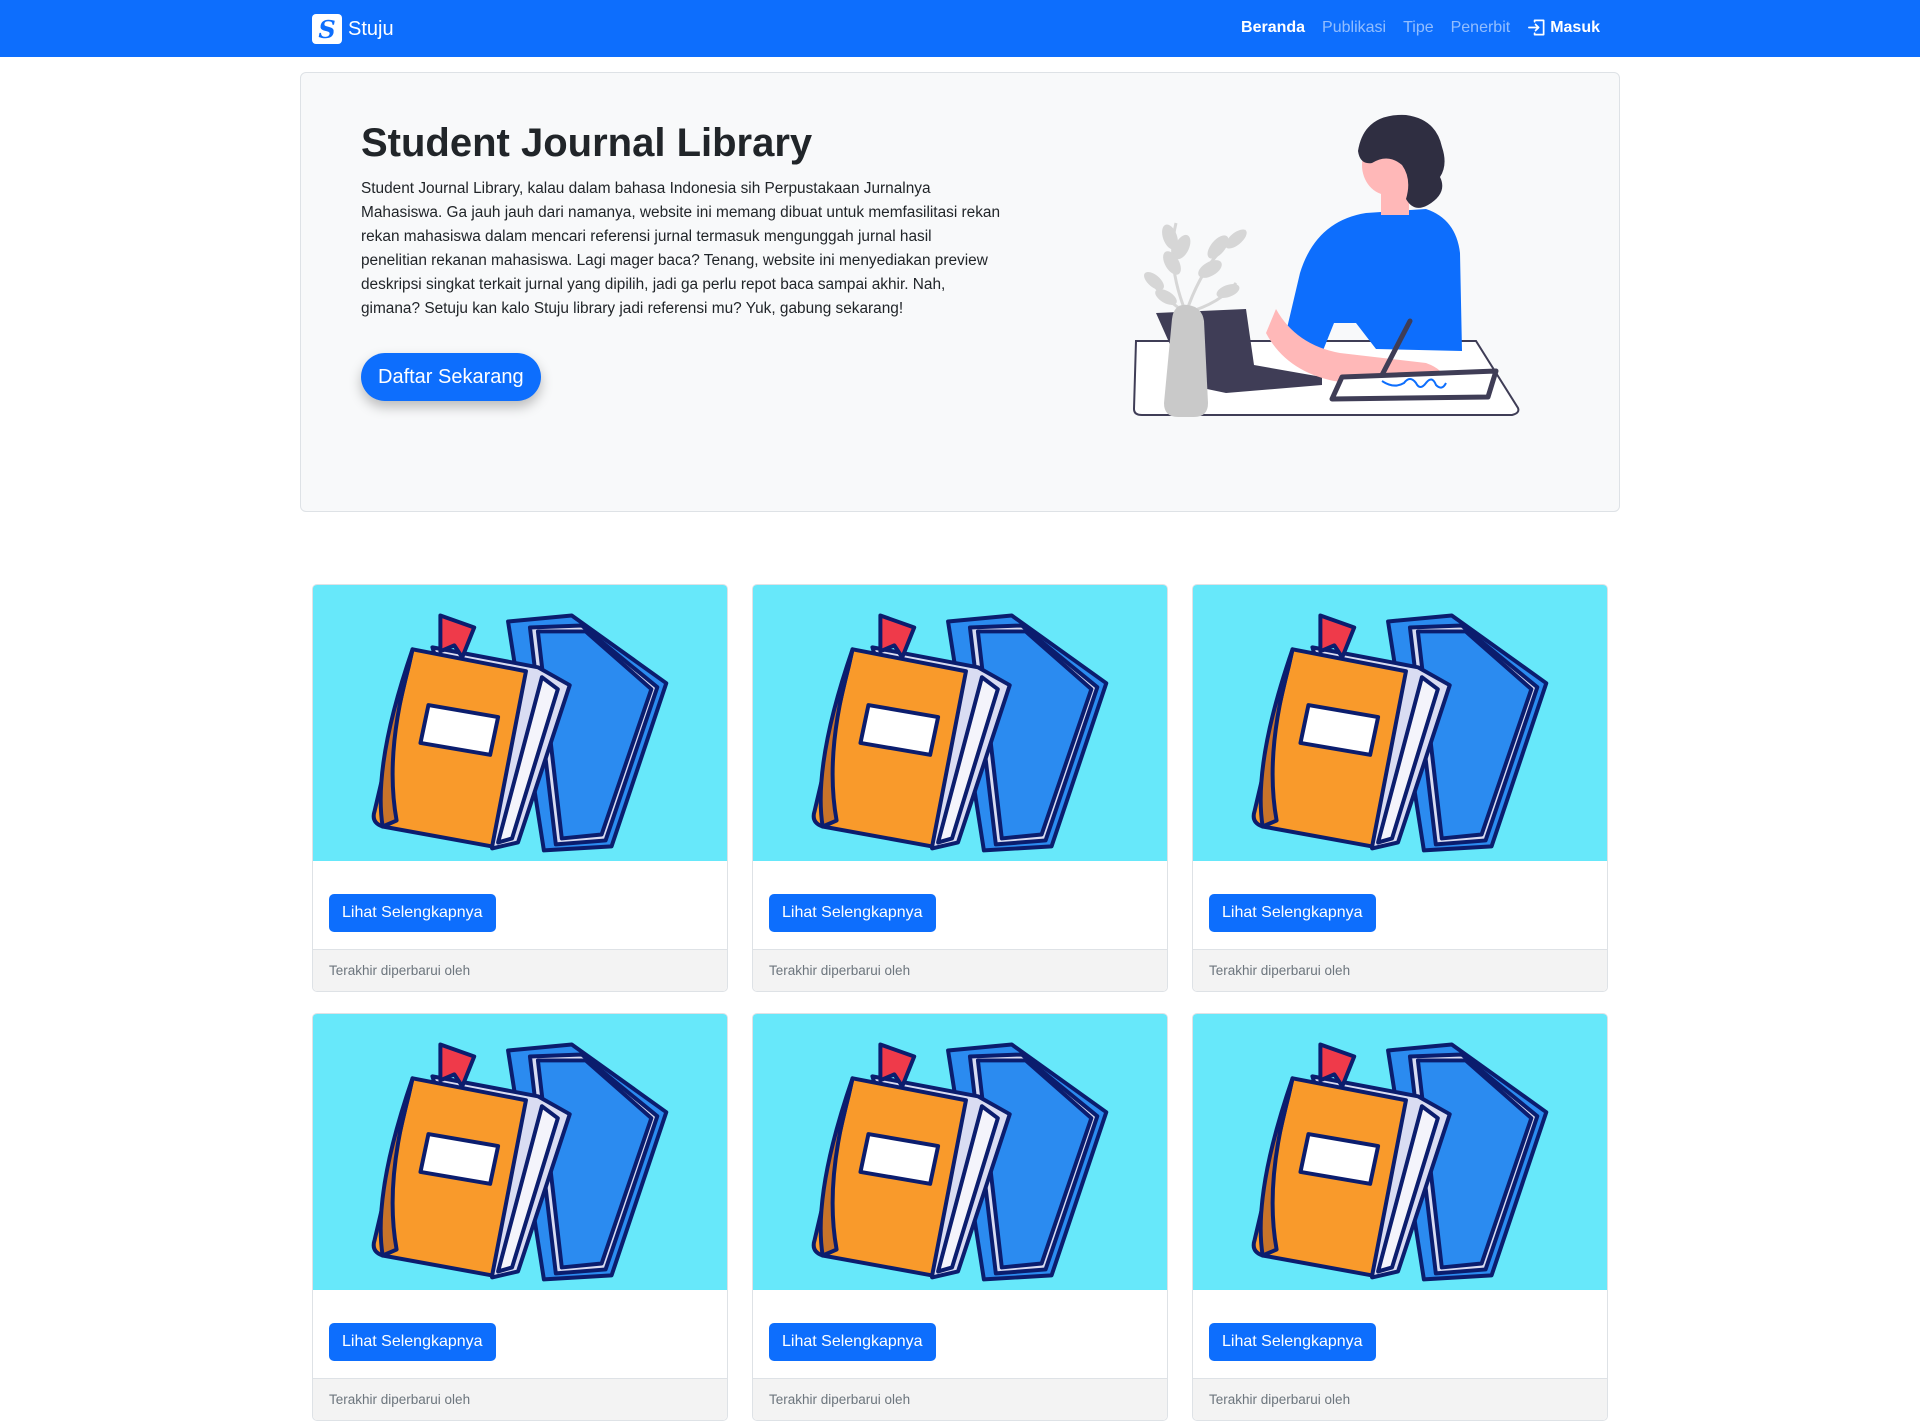 This screenshot has width=1920, height=1421. I want to click on brand-name: Stuju, so click(371, 28).